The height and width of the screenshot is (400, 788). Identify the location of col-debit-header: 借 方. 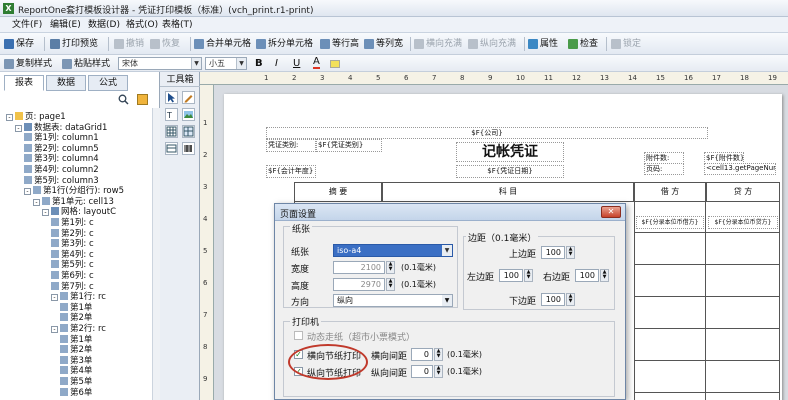
(670, 192).